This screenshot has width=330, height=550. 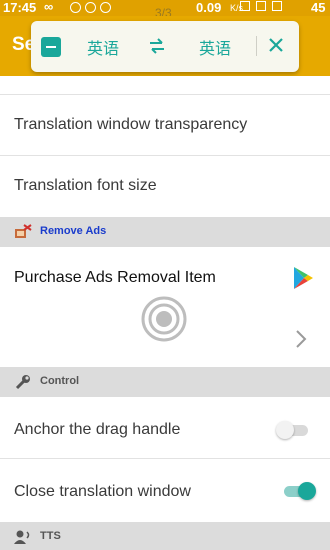 I want to click on remove-ads-icon, so click(x=23, y=231).